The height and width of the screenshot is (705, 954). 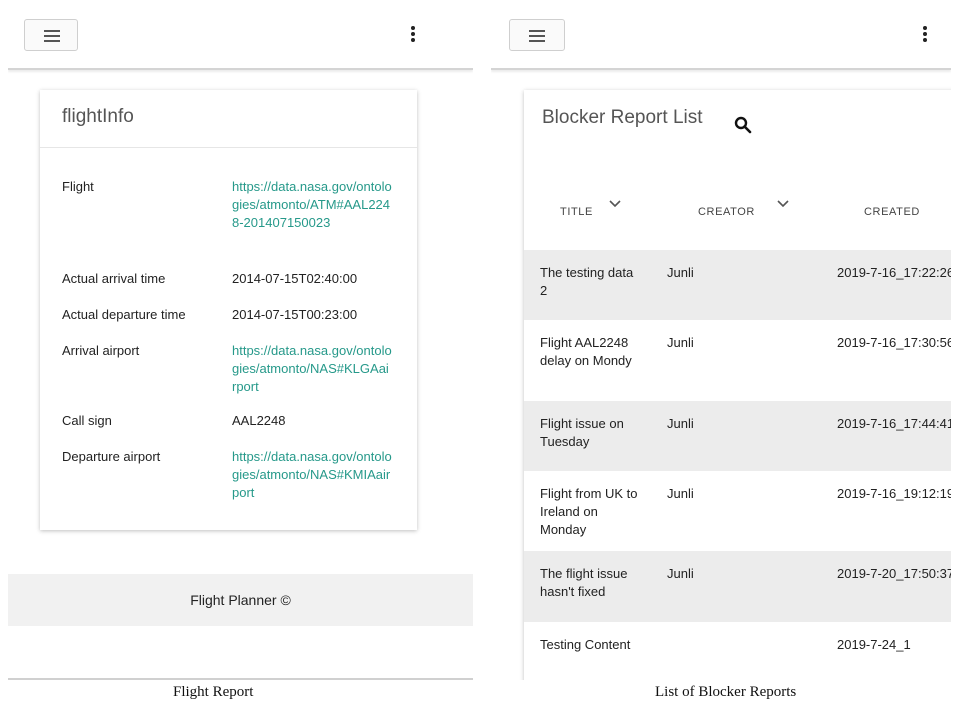 I want to click on info-value: AAL2248, so click(x=259, y=420).